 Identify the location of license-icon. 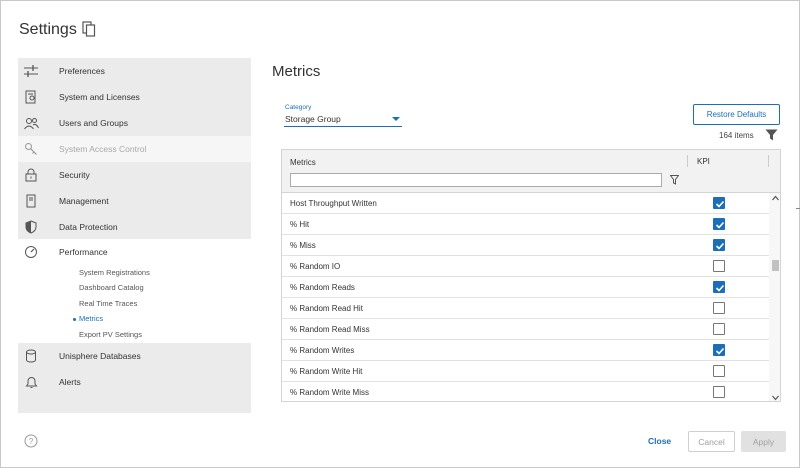
(31, 97).